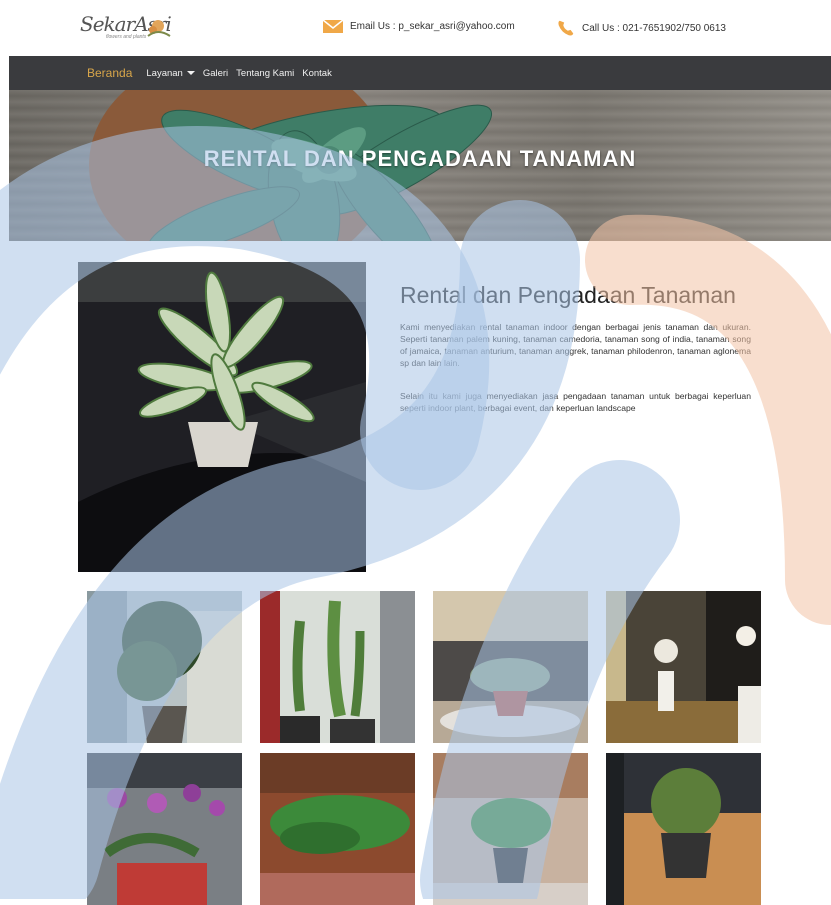 The height and width of the screenshot is (905, 831). Describe the element at coordinates (317, 73) in the screenshot. I see `nav-item-kontak: Kontak` at that location.